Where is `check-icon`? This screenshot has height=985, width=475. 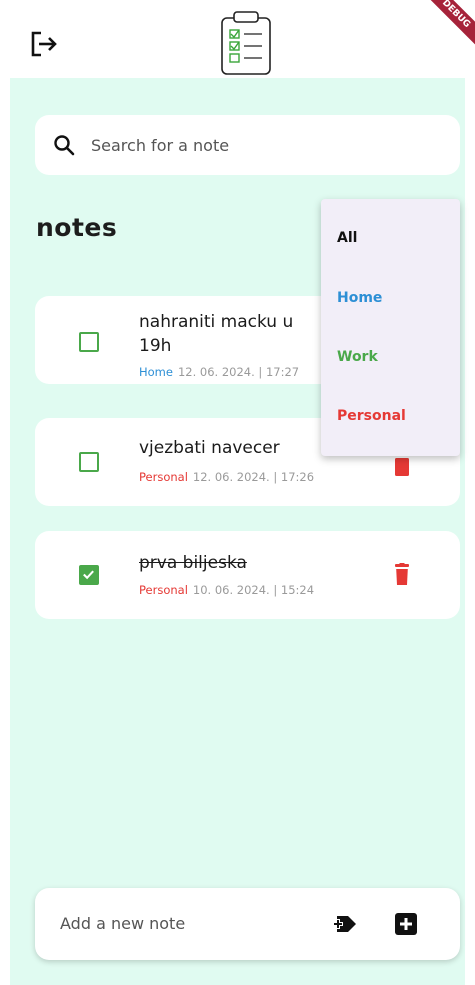 check-icon is located at coordinates (88, 575).